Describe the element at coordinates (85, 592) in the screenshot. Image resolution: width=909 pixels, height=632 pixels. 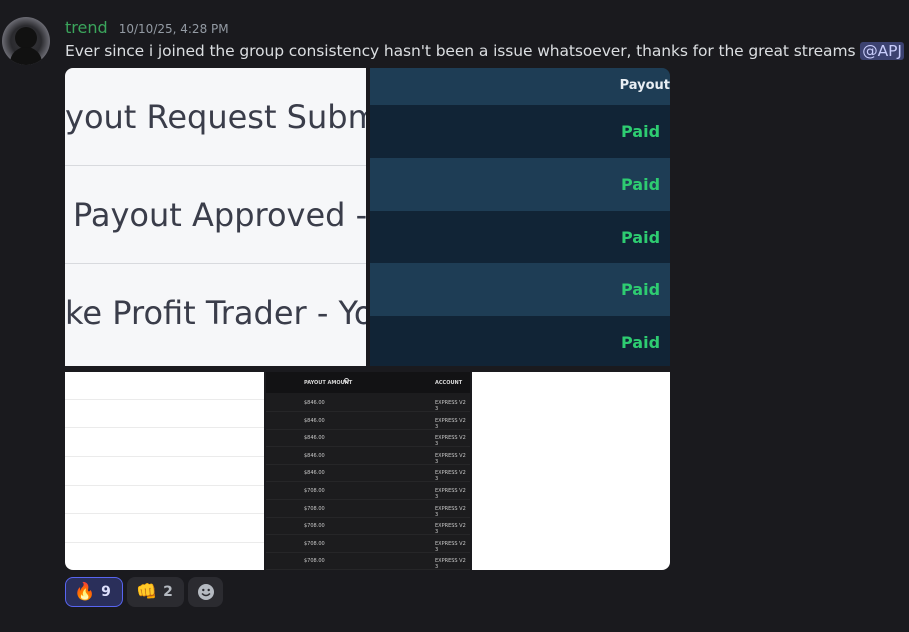
I see `fire-icon: 🔥` at that location.